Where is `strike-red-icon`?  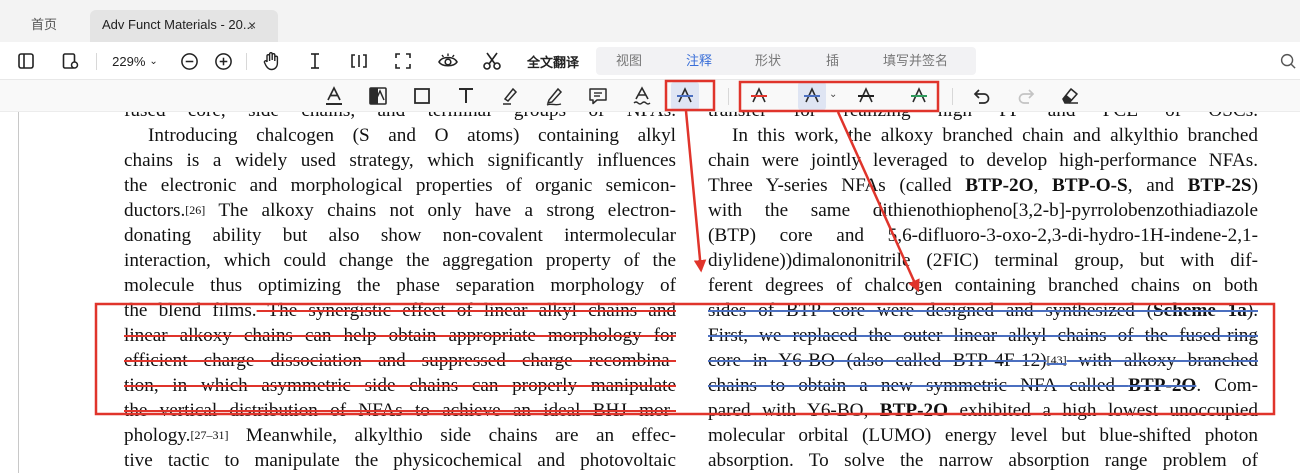 strike-red-icon is located at coordinates (759, 96).